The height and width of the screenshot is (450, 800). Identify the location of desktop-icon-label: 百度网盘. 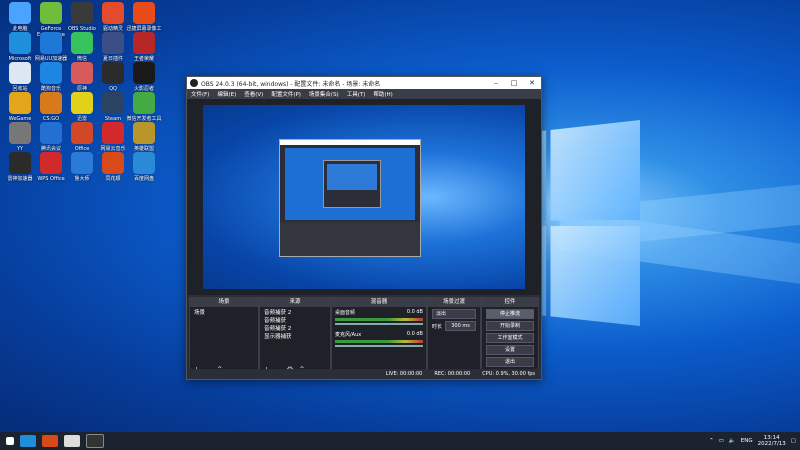
(143, 179).